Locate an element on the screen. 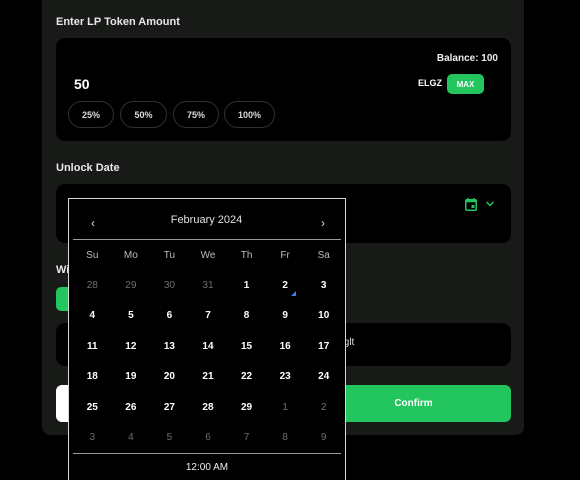  calendar-day-label: 19 is located at coordinates (131, 377).